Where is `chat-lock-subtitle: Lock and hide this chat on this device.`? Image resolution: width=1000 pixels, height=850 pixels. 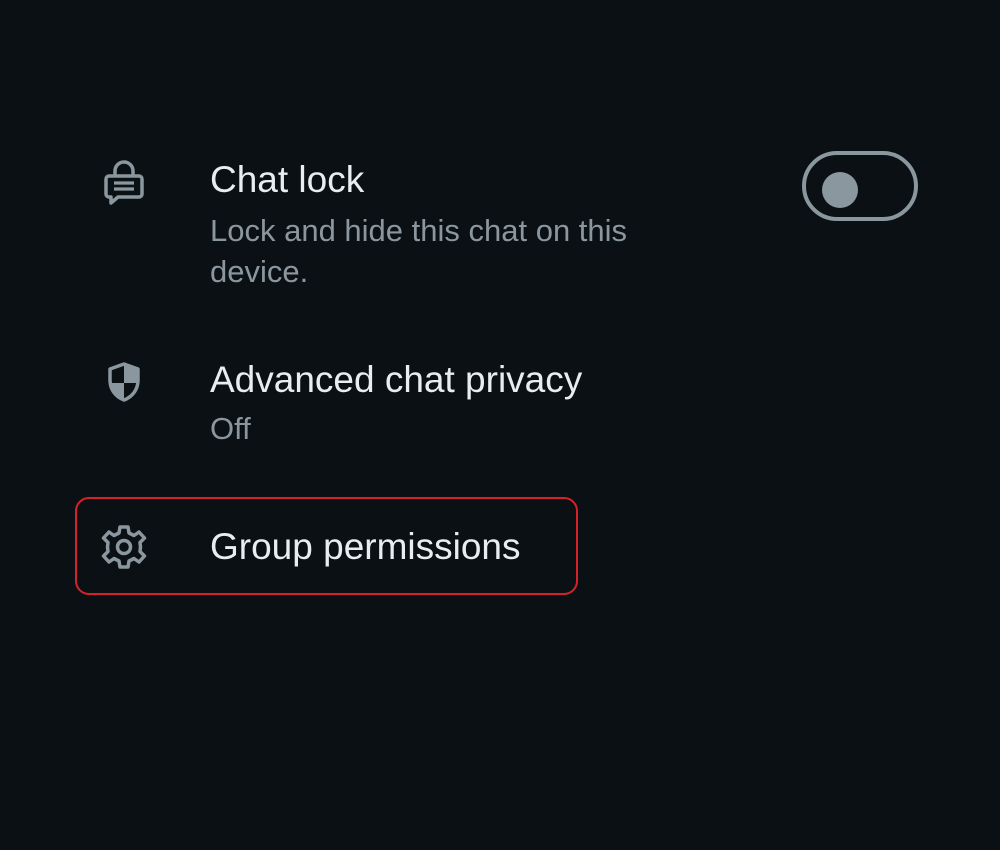
chat-lock-subtitle: Lock and hide this chat on this device. is located at coordinates (419, 251).